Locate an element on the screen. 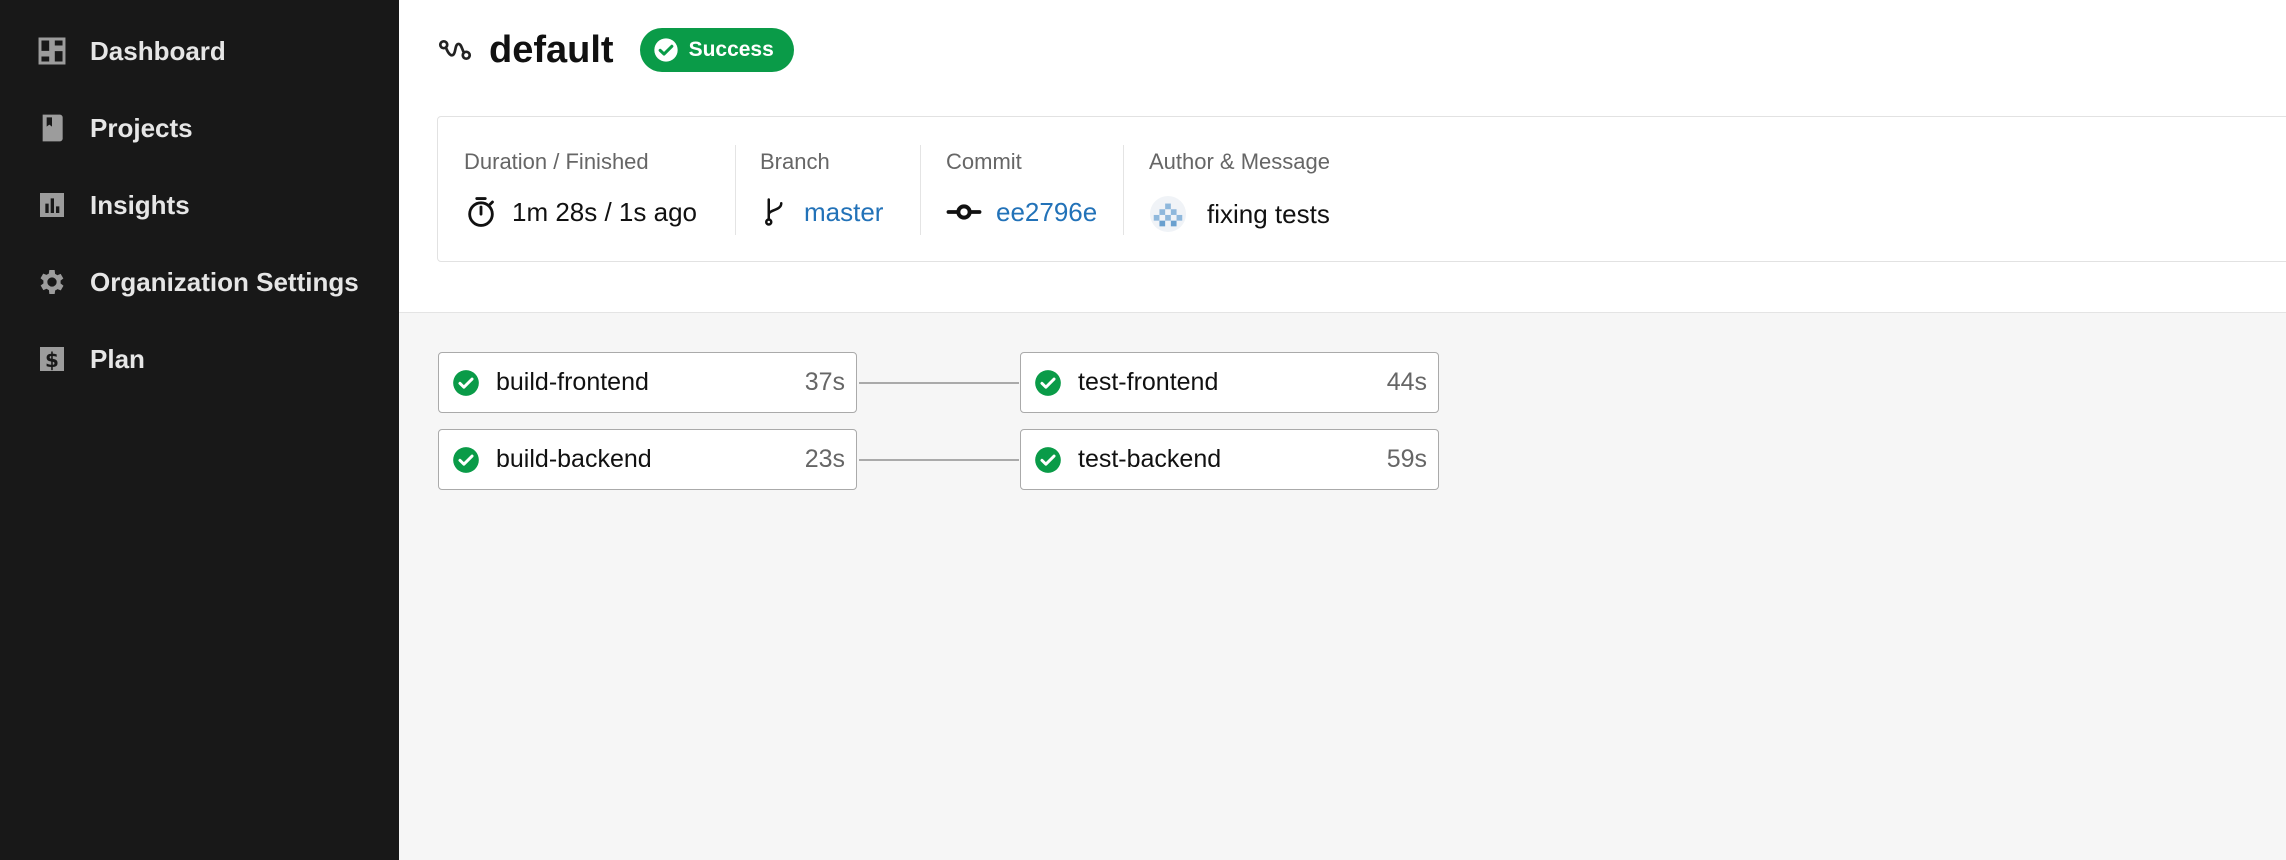 The image size is (2286, 860). sidebar-item-dashboard: Dashboard is located at coordinates (131, 51).